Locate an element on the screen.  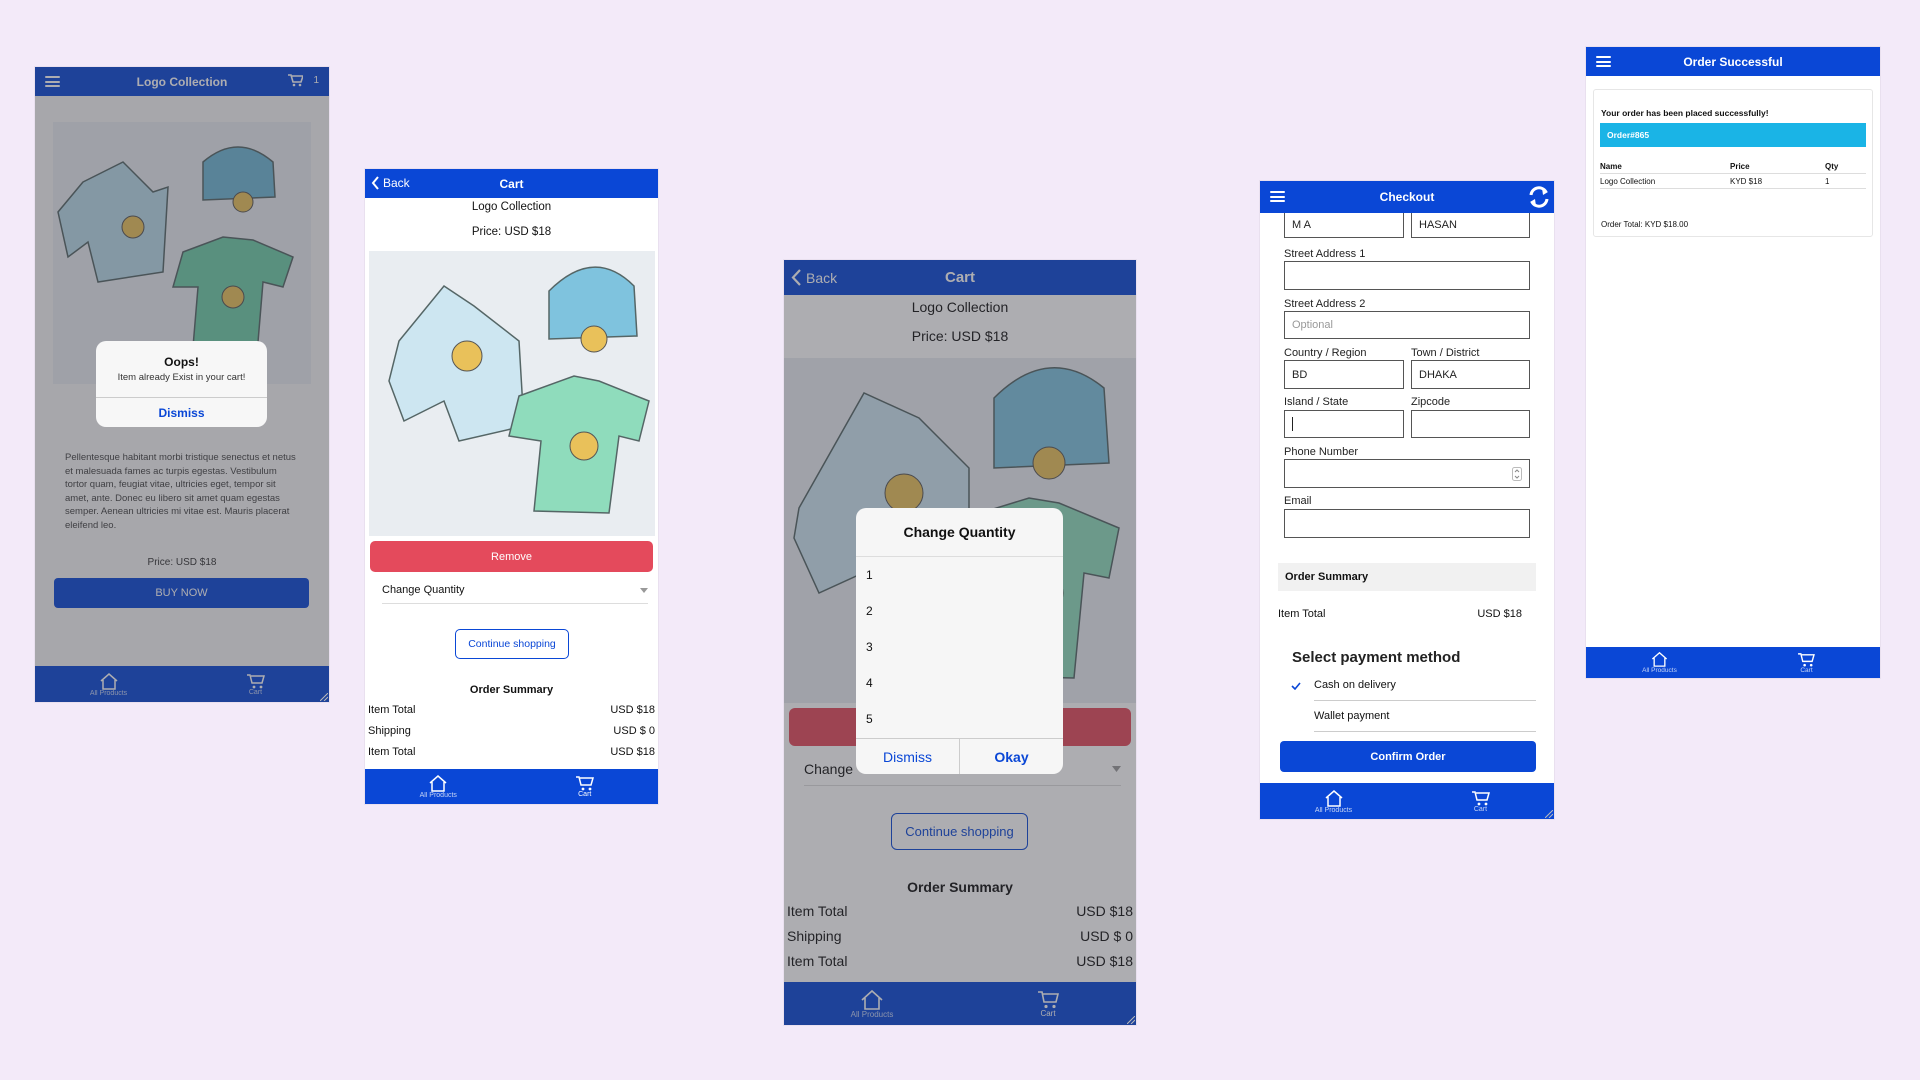
order-total: Order Total: KYD $18.00 is located at coordinates (1645, 224).